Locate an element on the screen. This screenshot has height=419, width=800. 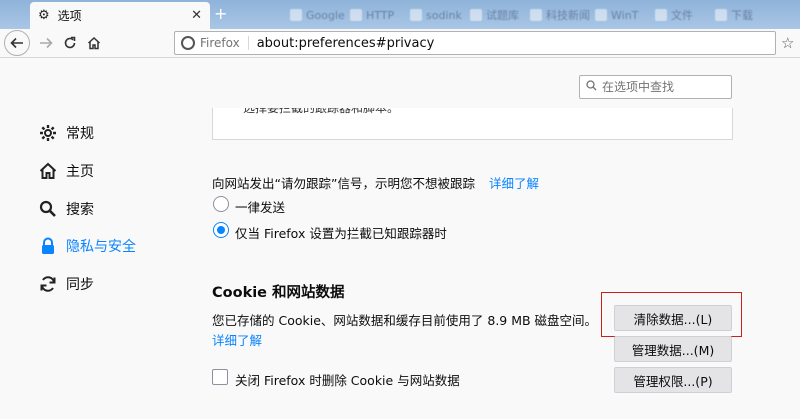
background-tab: 试题库 is located at coordinates (494, 15).